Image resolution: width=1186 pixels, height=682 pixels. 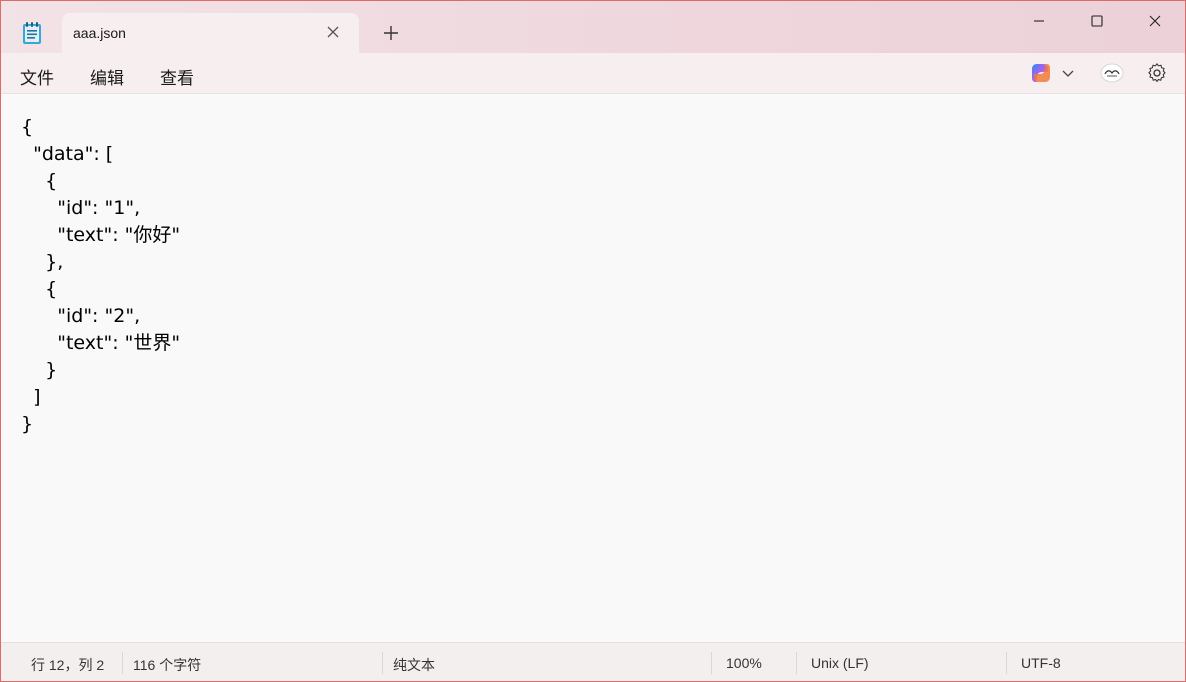 What do you see at coordinates (1112, 73) in the screenshot?
I see `account-icon` at bounding box center [1112, 73].